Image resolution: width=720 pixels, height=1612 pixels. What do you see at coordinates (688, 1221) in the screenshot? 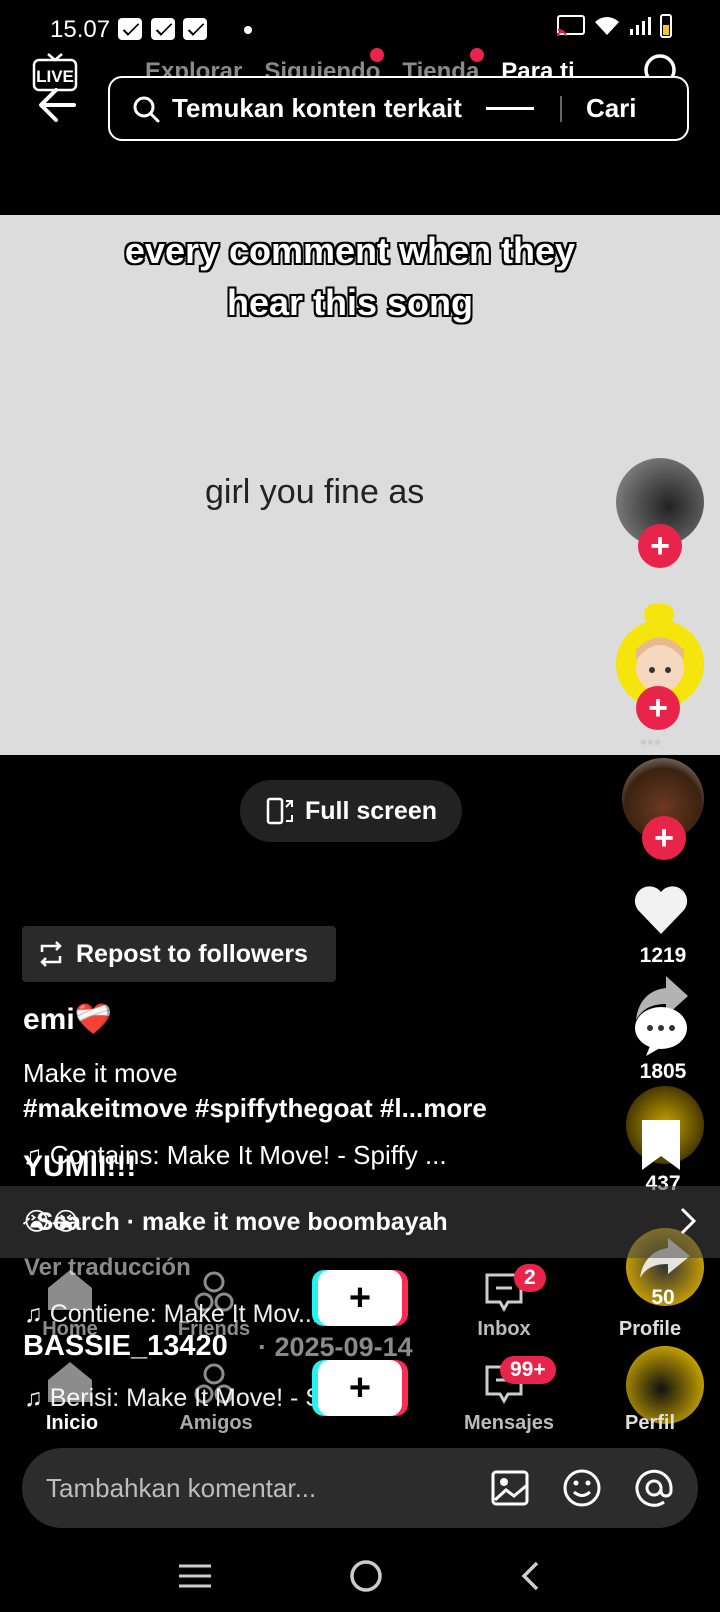
I see `chevron-right-icon` at bounding box center [688, 1221].